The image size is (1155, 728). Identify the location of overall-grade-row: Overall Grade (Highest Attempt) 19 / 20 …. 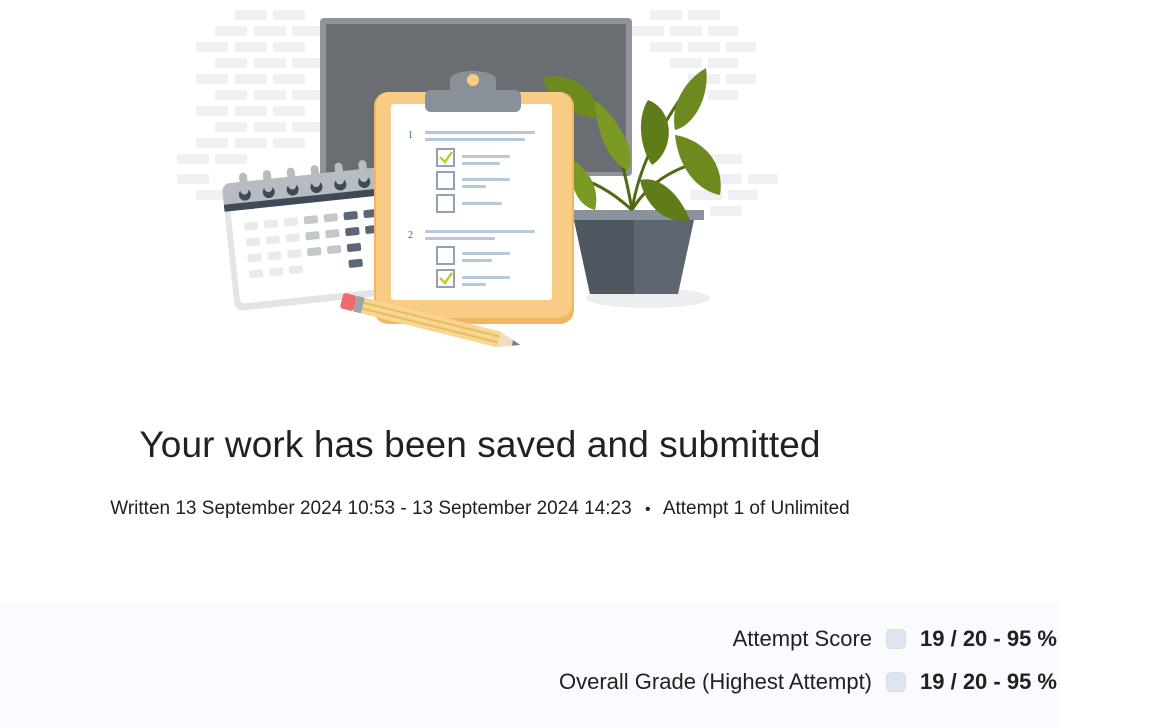
(530, 682).